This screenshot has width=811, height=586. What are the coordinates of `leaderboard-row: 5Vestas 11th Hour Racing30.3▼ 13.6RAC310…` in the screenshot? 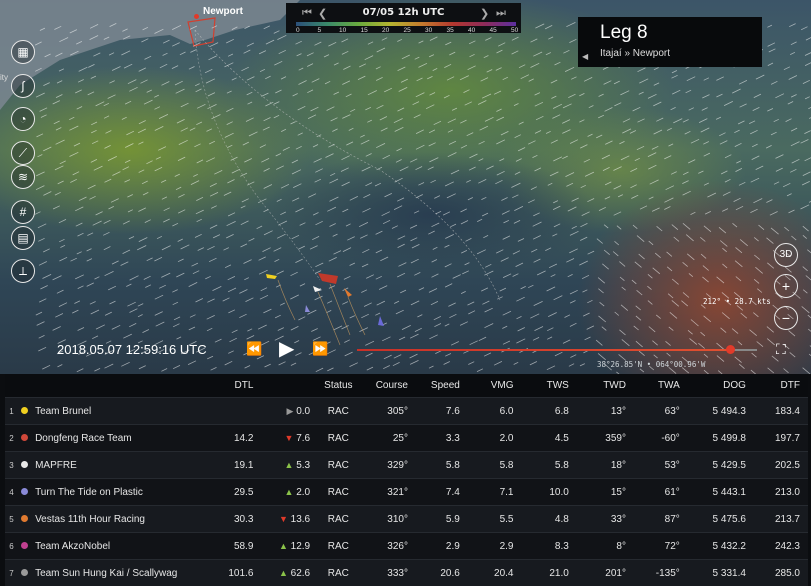 It's located at (406, 519).